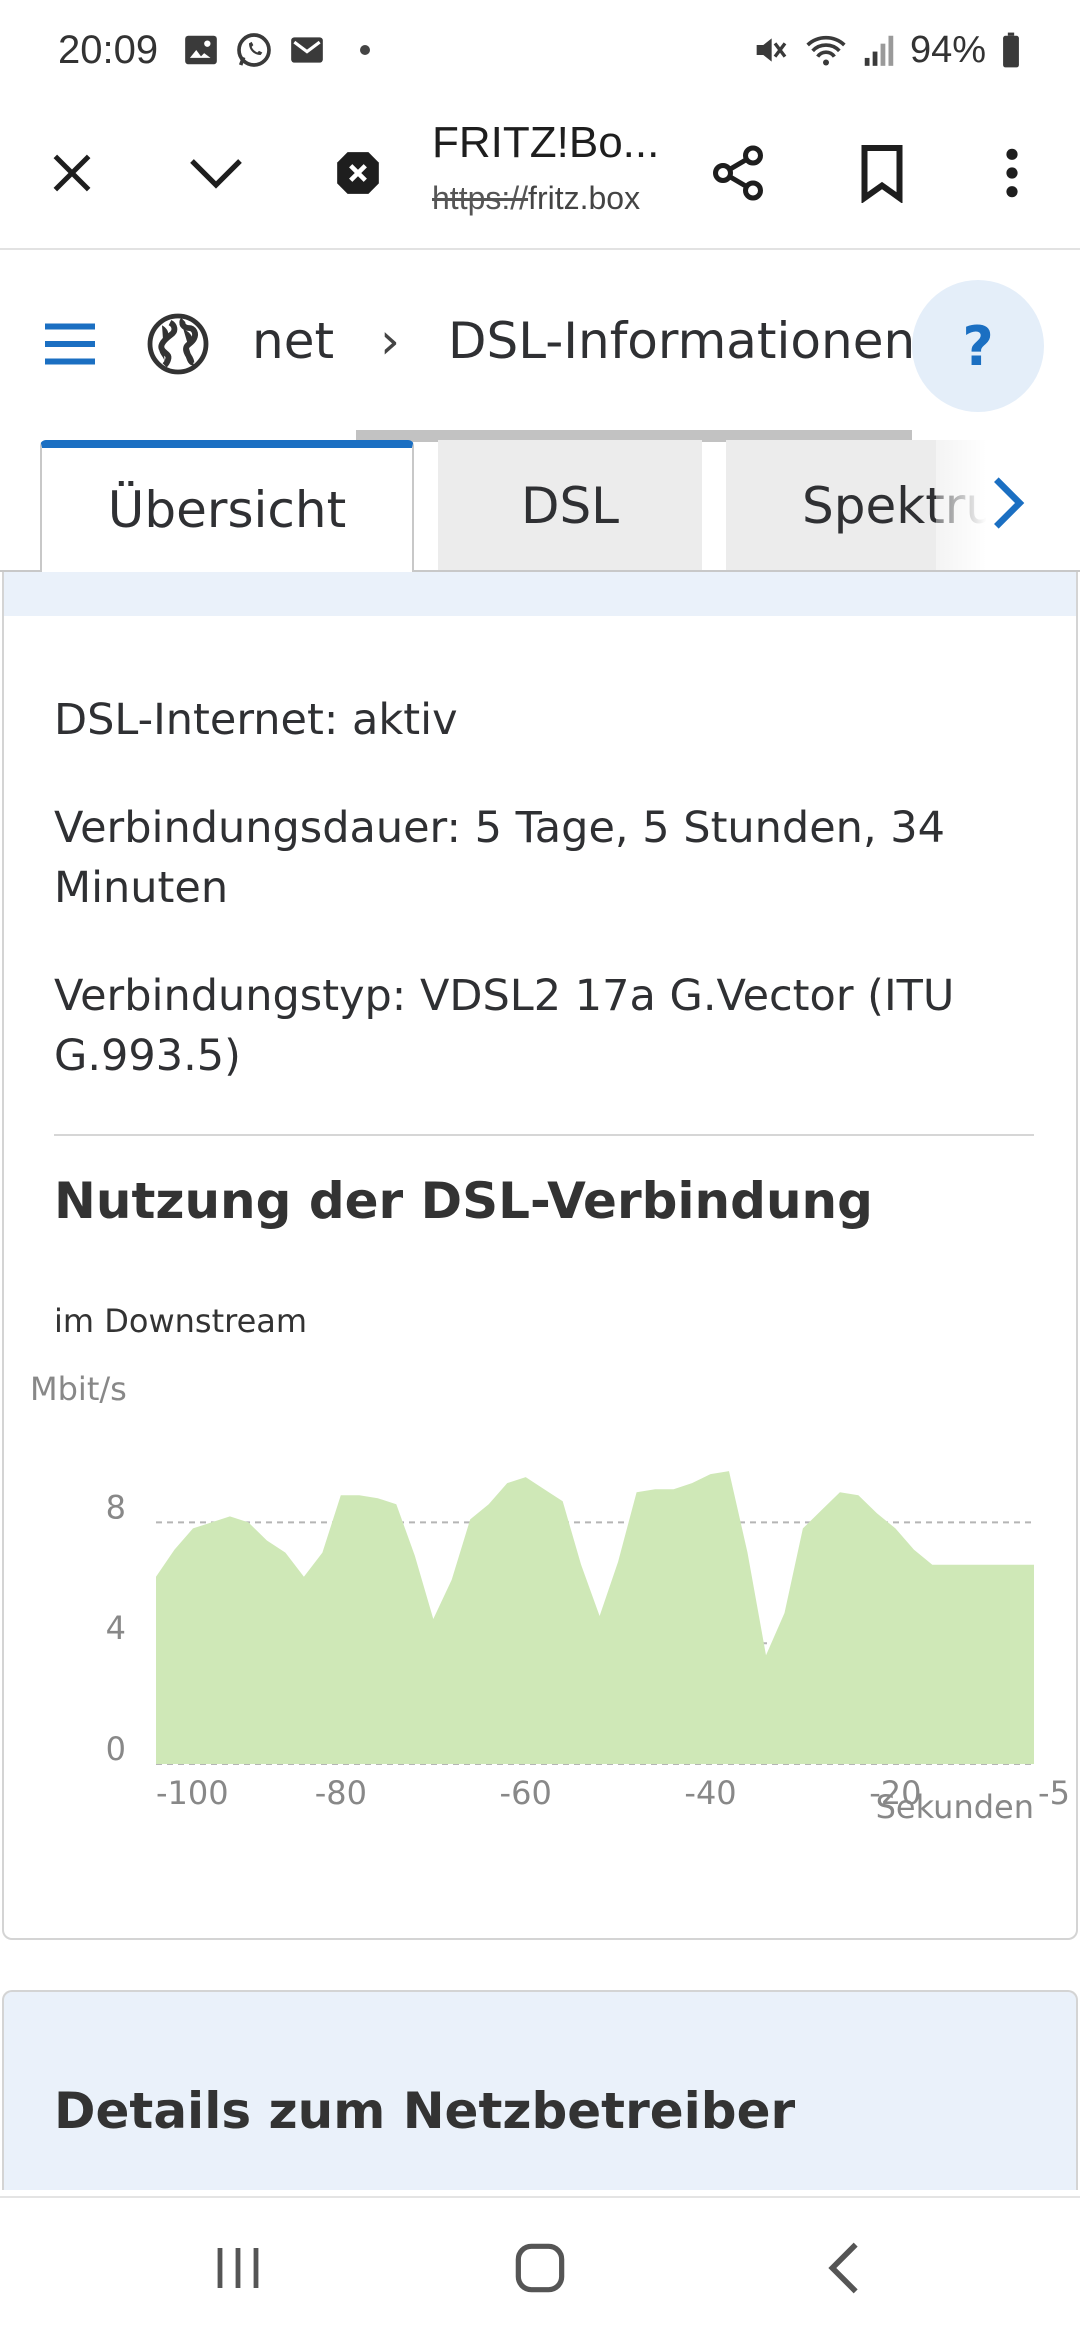 The width and height of the screenshot is (1080, 2340). What do you see at coordinates (256, 720) in the screenshot?
I see `dsl-internet-status: DSL-Internet: aktiv` at bounding box center [256, 720].